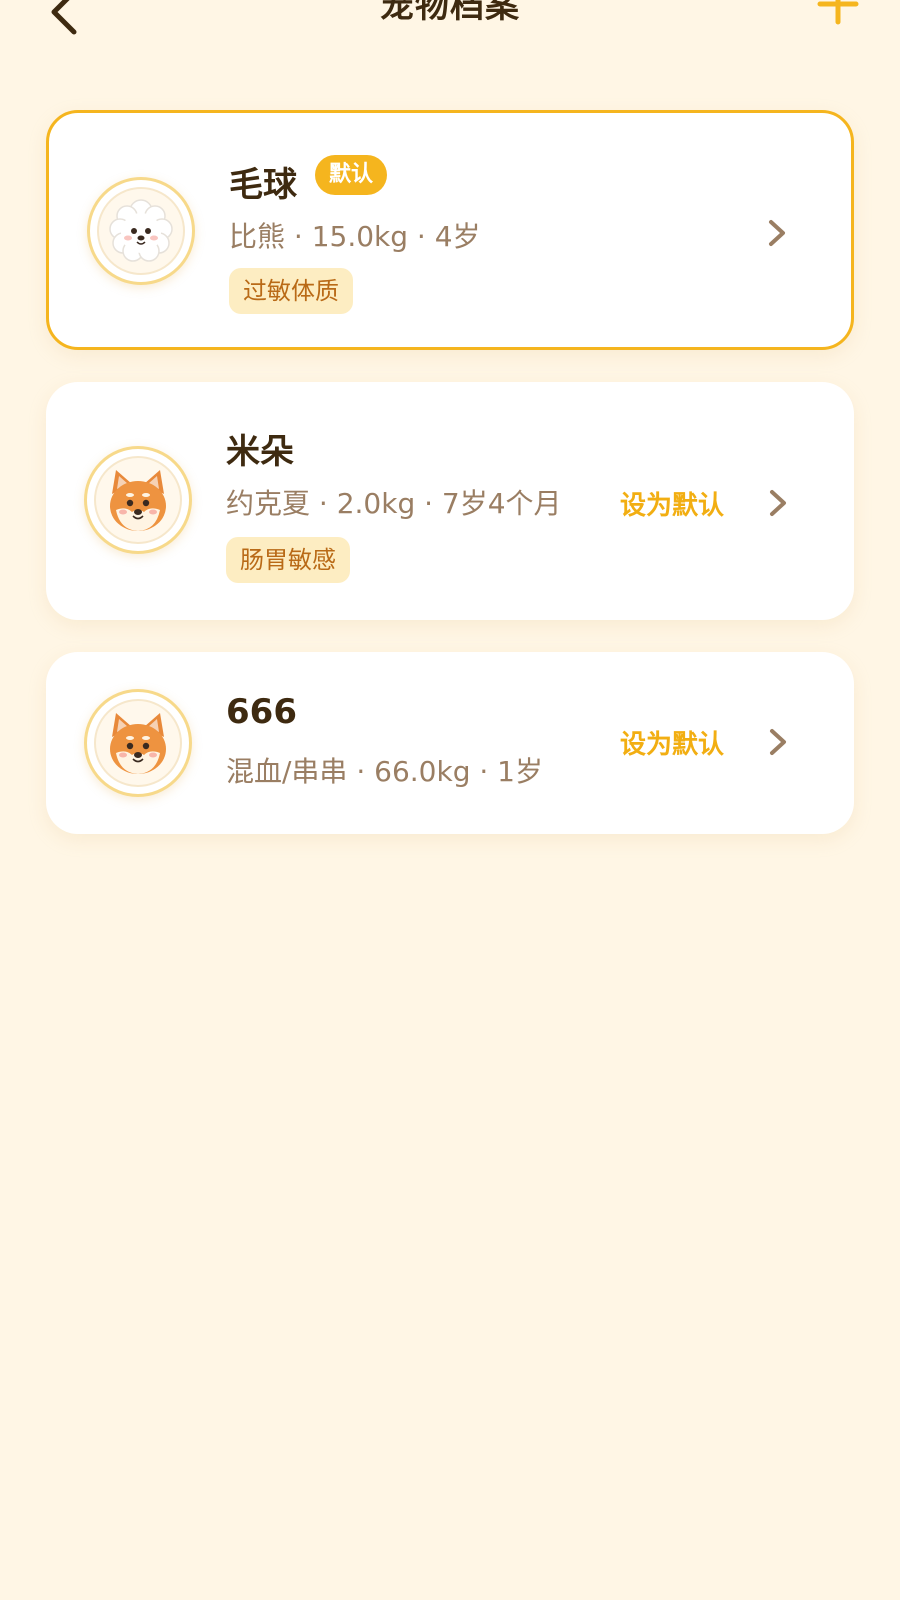 This screenshot has width=900, height=1600. I want to click on pet-card-miduo: 米朵 约克夏 · 2.0kg · 7岁4个月 肠胃敏感 设为默认, so click(450, 501).